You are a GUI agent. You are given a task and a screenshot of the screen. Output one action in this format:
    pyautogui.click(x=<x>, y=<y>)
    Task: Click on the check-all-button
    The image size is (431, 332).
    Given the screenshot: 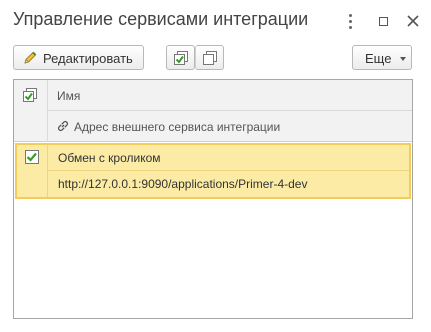 What is the action you would take?
    pyautogui.click(x=180, y=57)
    